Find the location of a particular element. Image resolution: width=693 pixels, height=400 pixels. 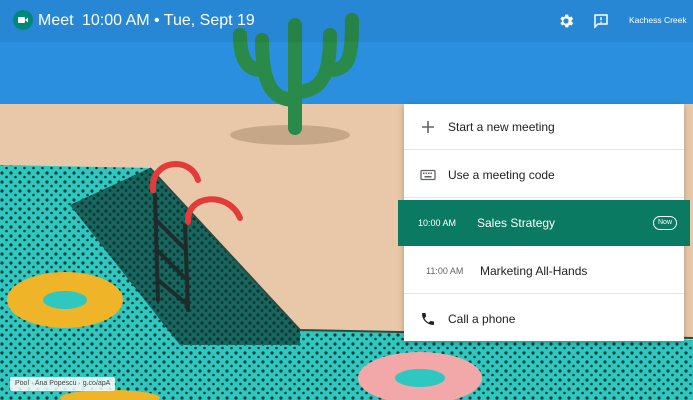

feedback-icon is located at coordinates (601, 21).